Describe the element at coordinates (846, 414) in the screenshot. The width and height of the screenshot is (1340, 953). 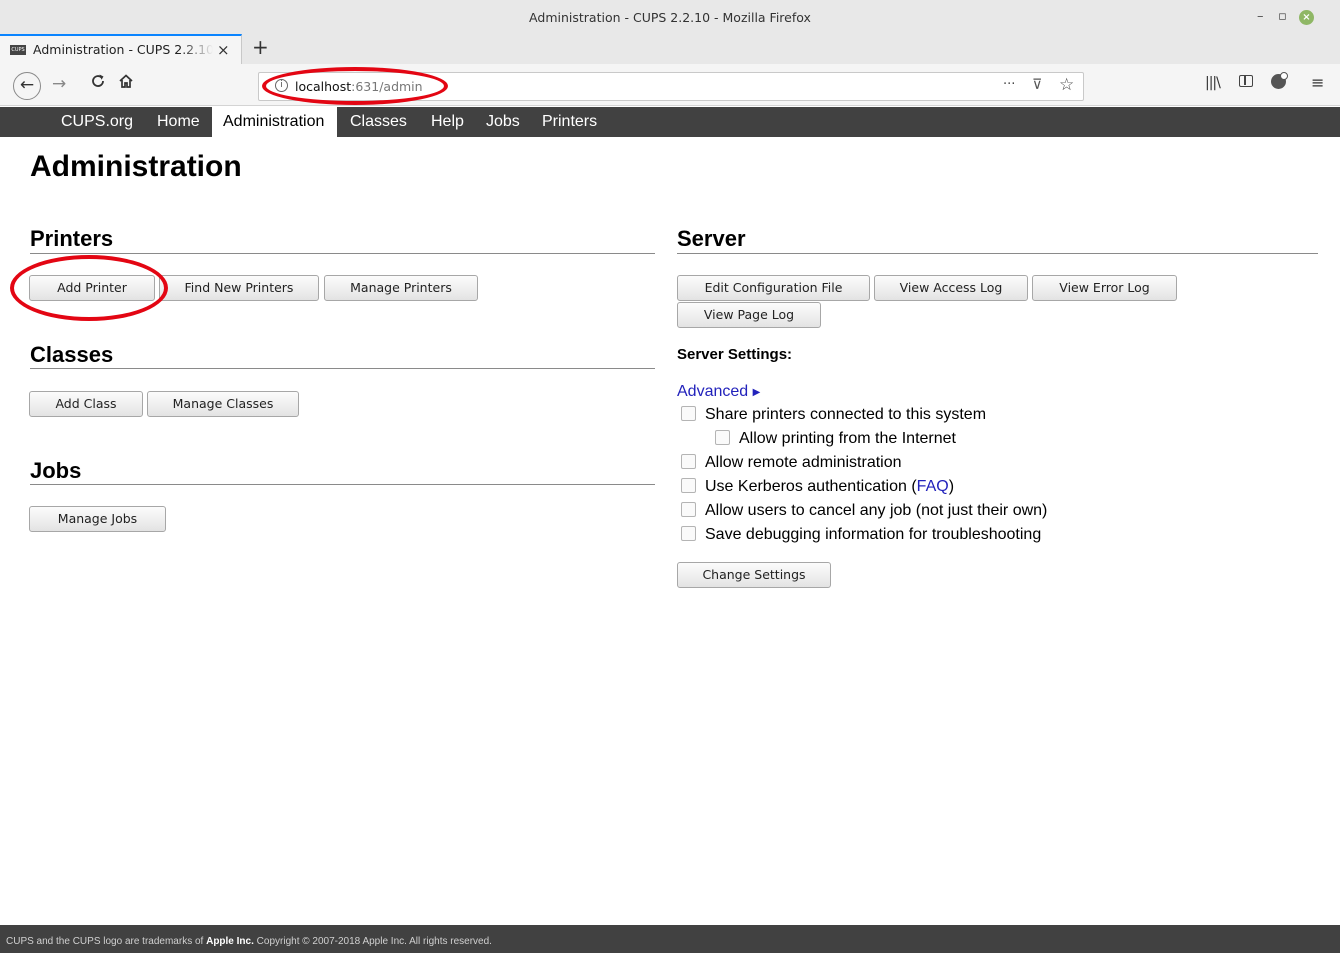
I see `share-printers-label: Share printers connected to this system` at that location.